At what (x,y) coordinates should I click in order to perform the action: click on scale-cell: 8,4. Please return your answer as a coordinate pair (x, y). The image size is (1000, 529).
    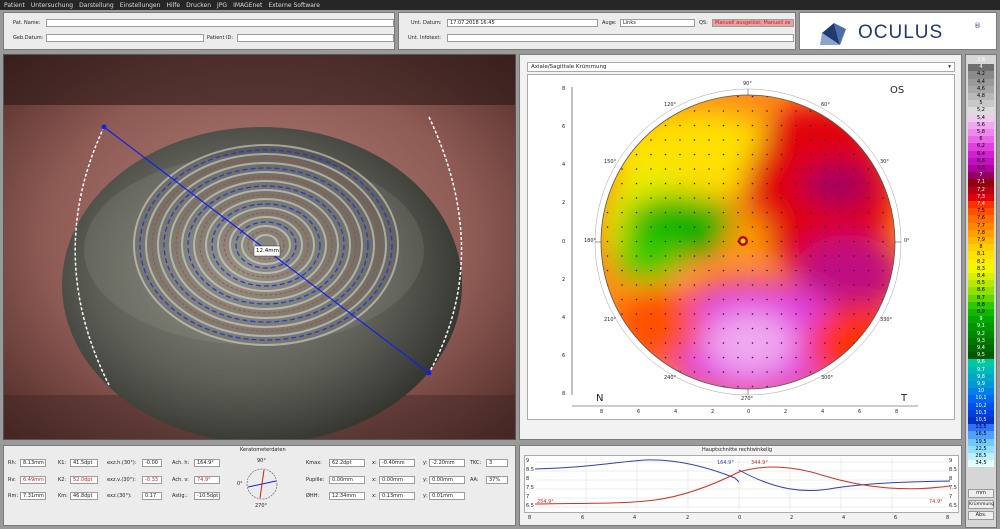
    Looking at the image, I should click on (981, 277).